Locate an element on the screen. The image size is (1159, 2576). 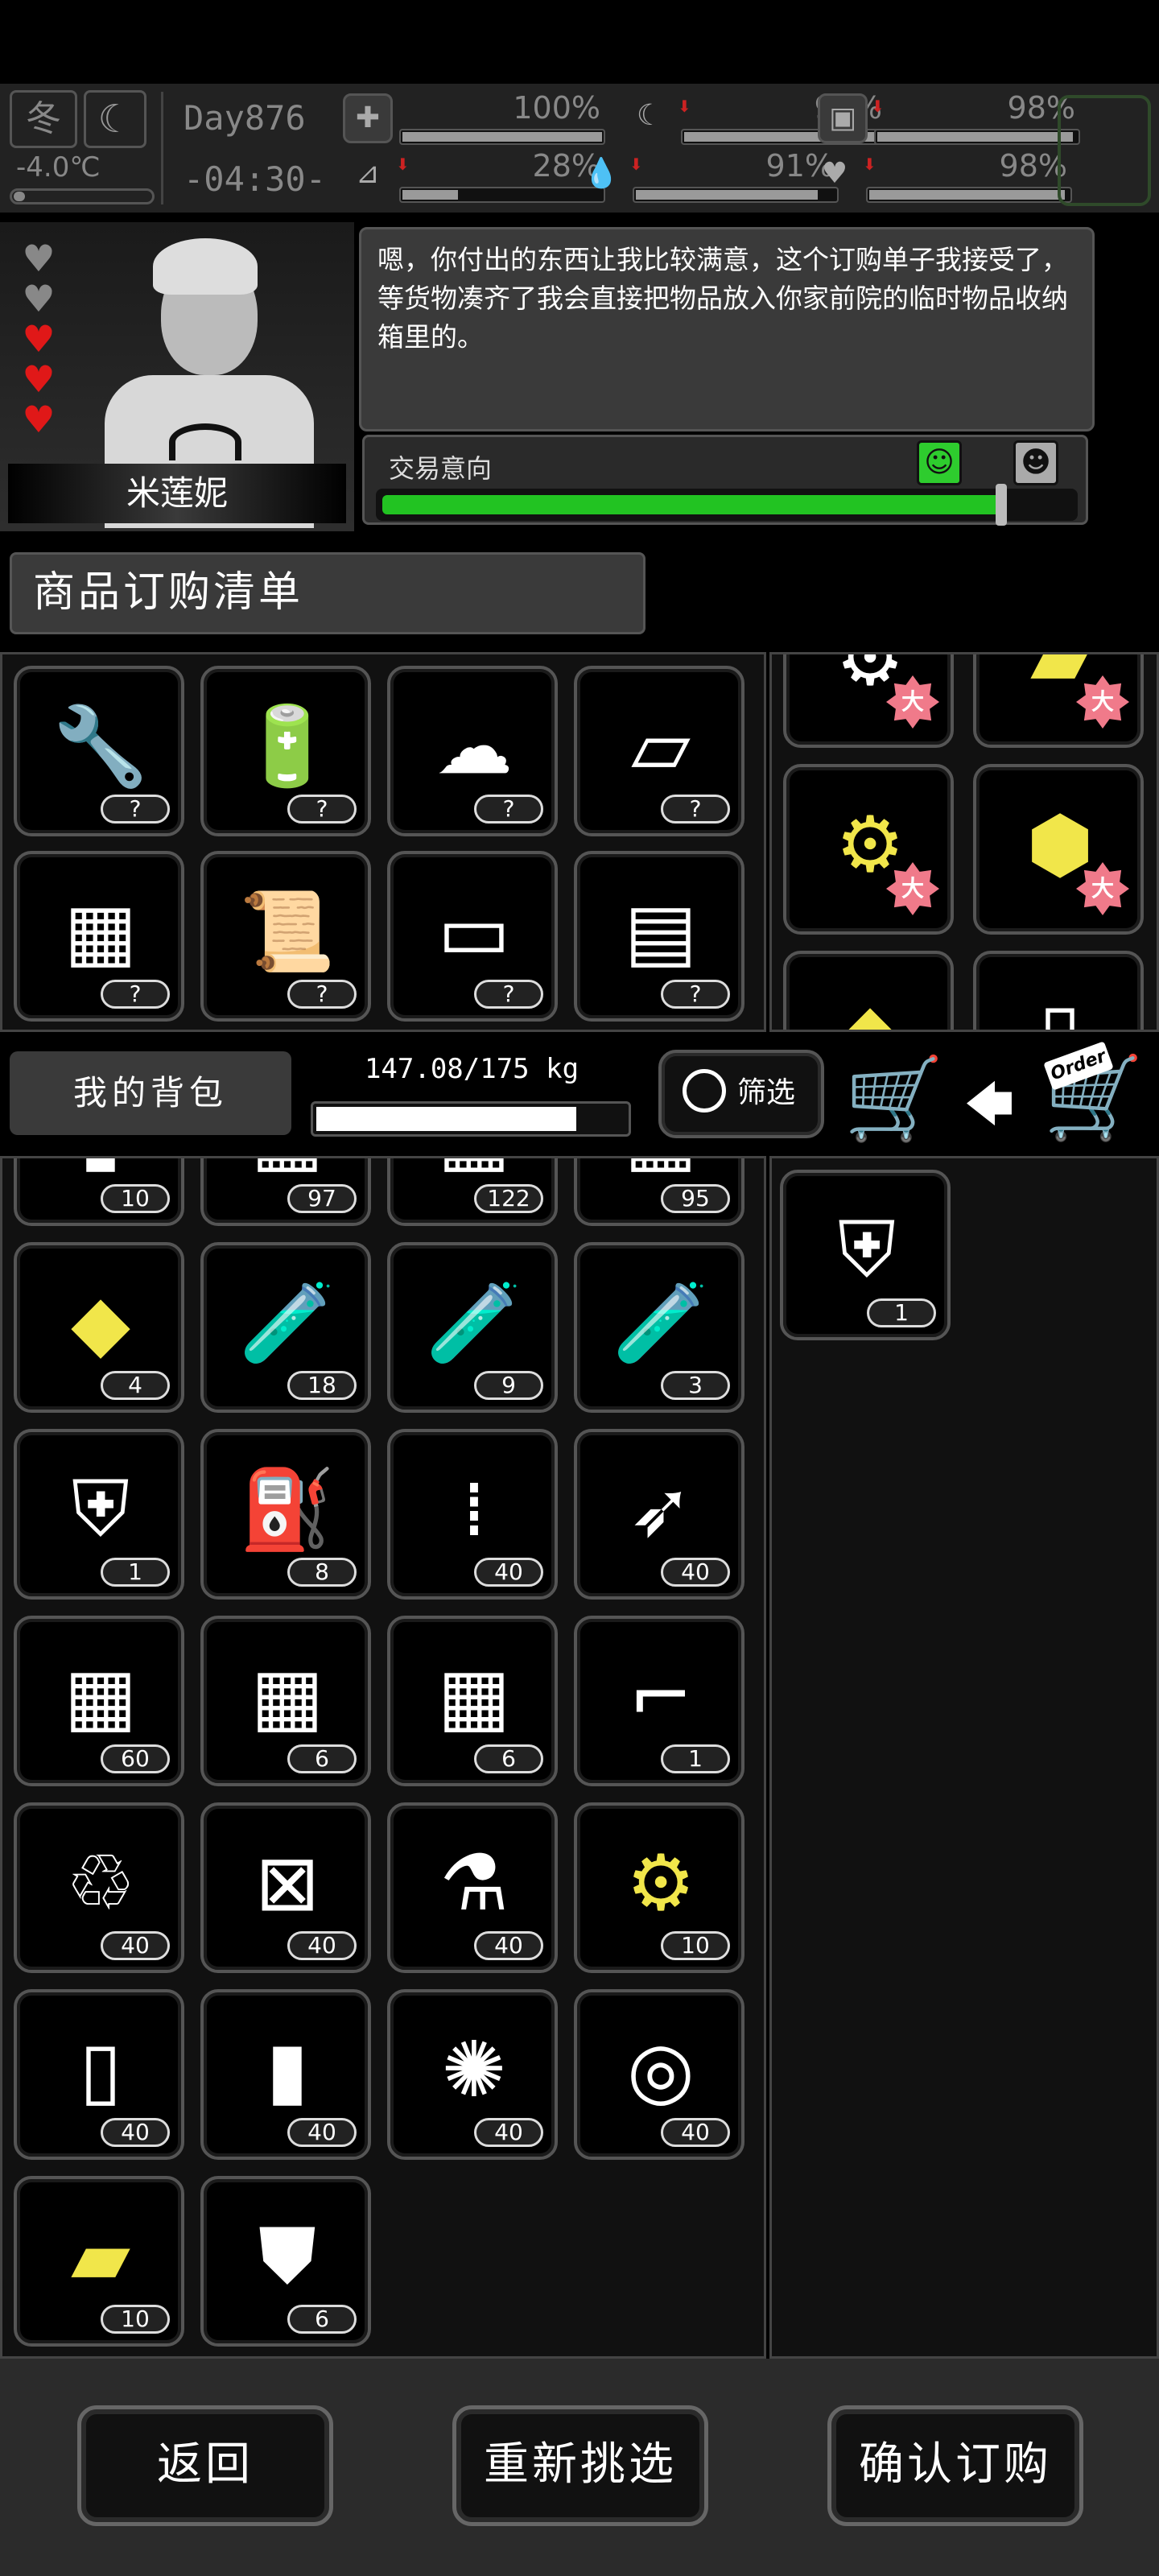
order-items-grid: 🔧? 🔋? ☁? ▱? ▦? 📜? ▭? ▤? is located at coordinates (383, 842).